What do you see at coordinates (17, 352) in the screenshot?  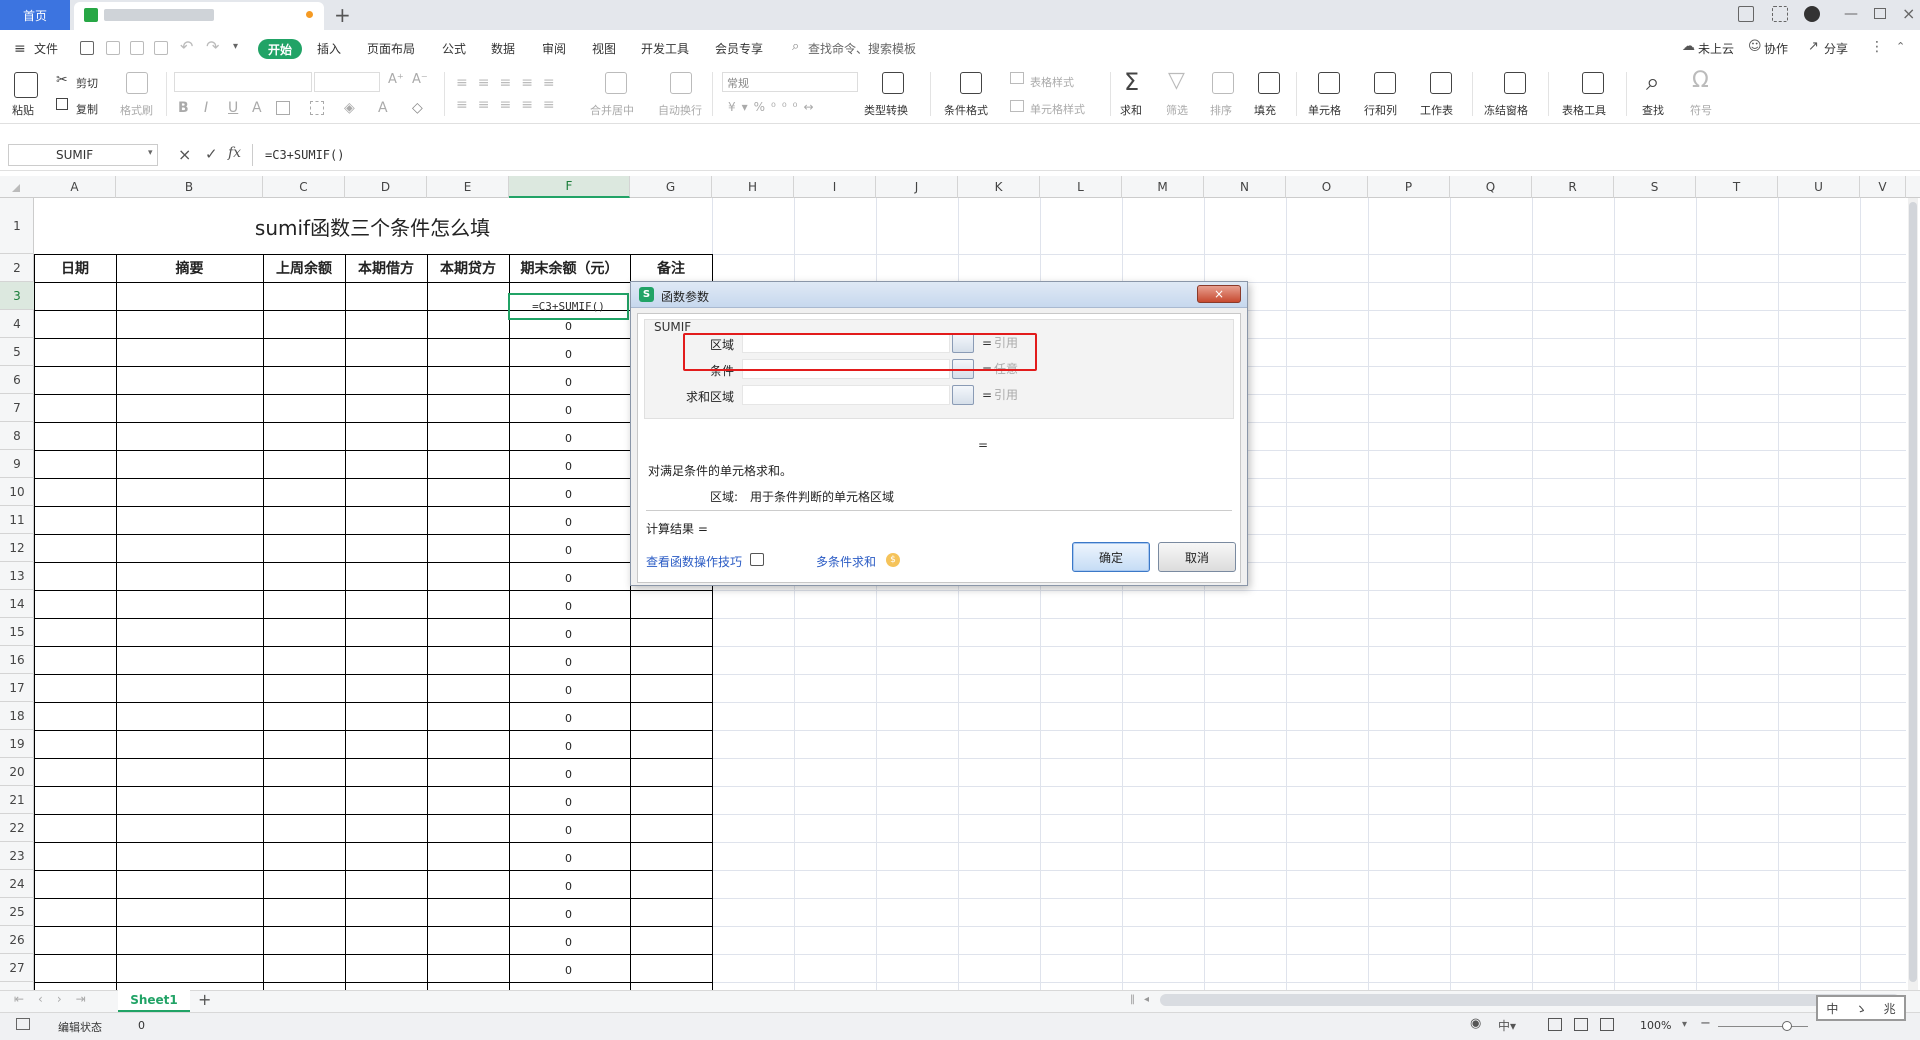 I see `row-header-5: 5` at bounding box center [17, 352].